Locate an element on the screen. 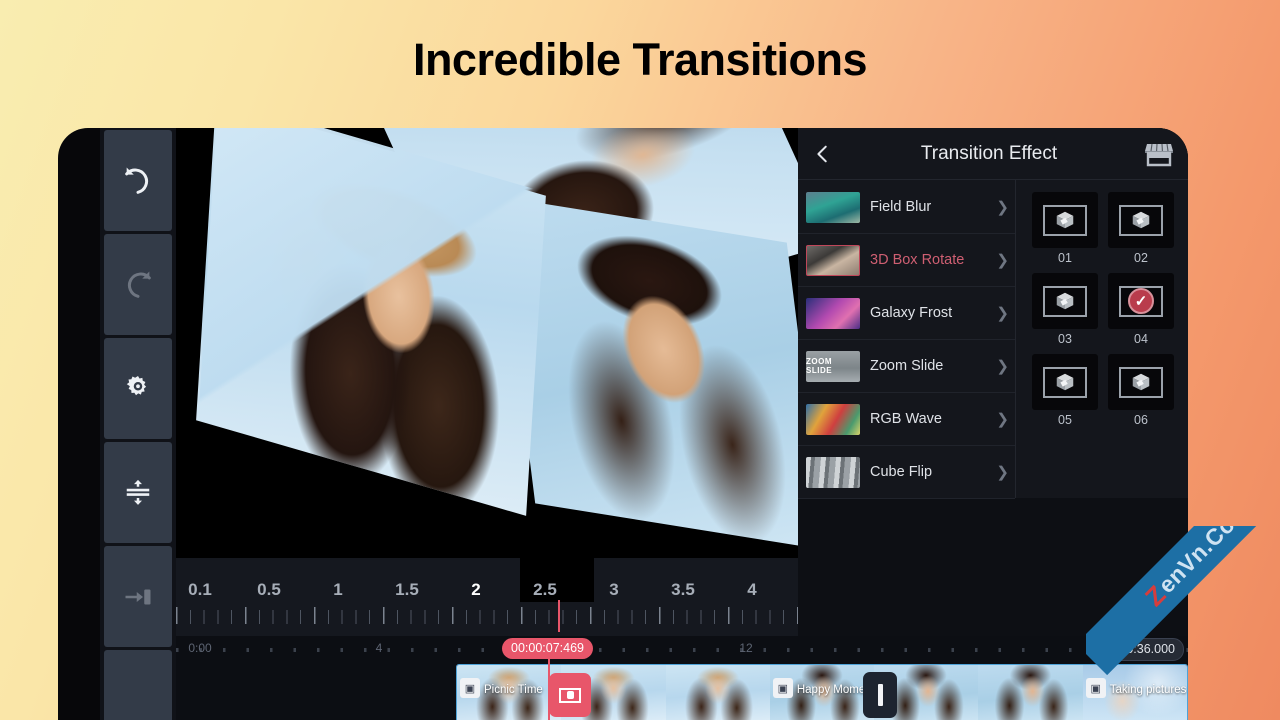 Image resolution: width=1280 pixels, height=720 pixels. preview-time-scale: 0.1 0.5 1 1.5 2 2.5 3 3.5 4 is located at coordinates (487, 597).